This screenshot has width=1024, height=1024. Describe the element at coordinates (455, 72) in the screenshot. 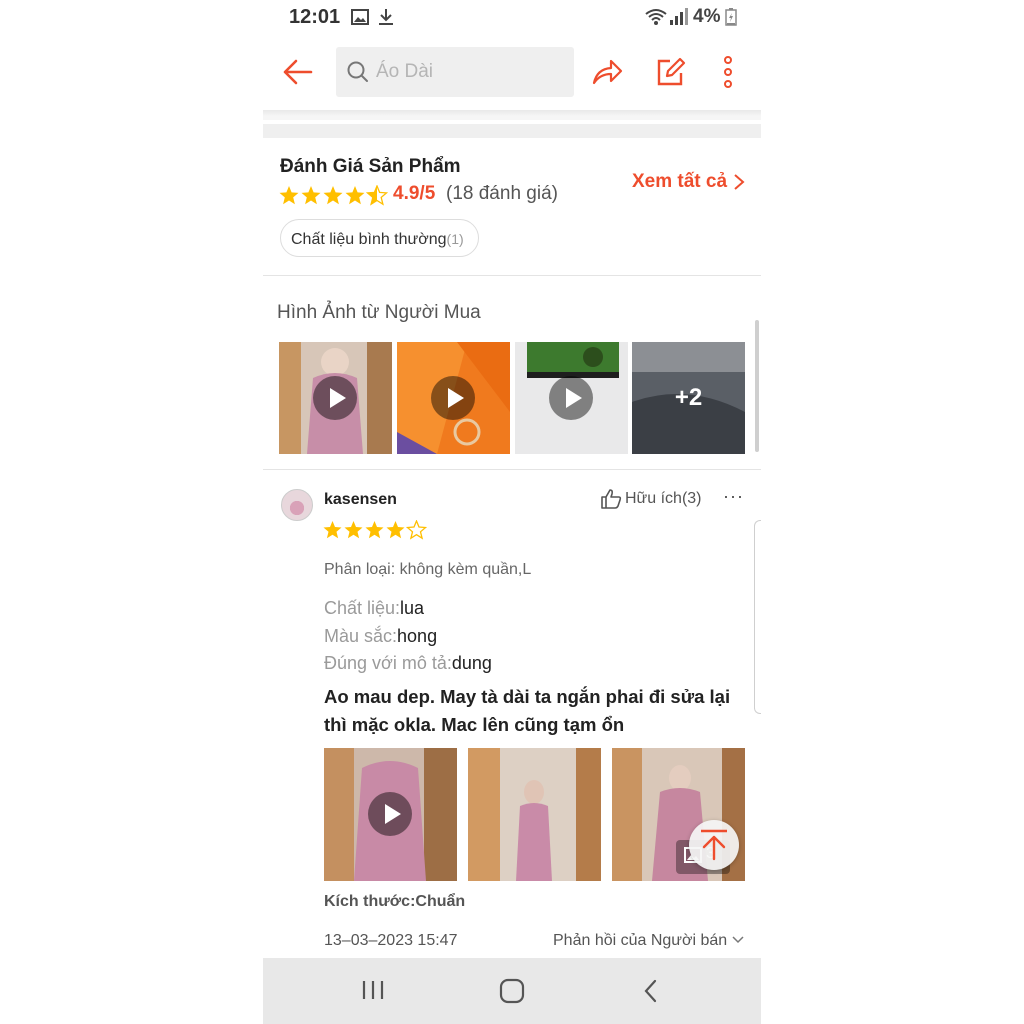

I see `search-input: Áo Dài` at that location.